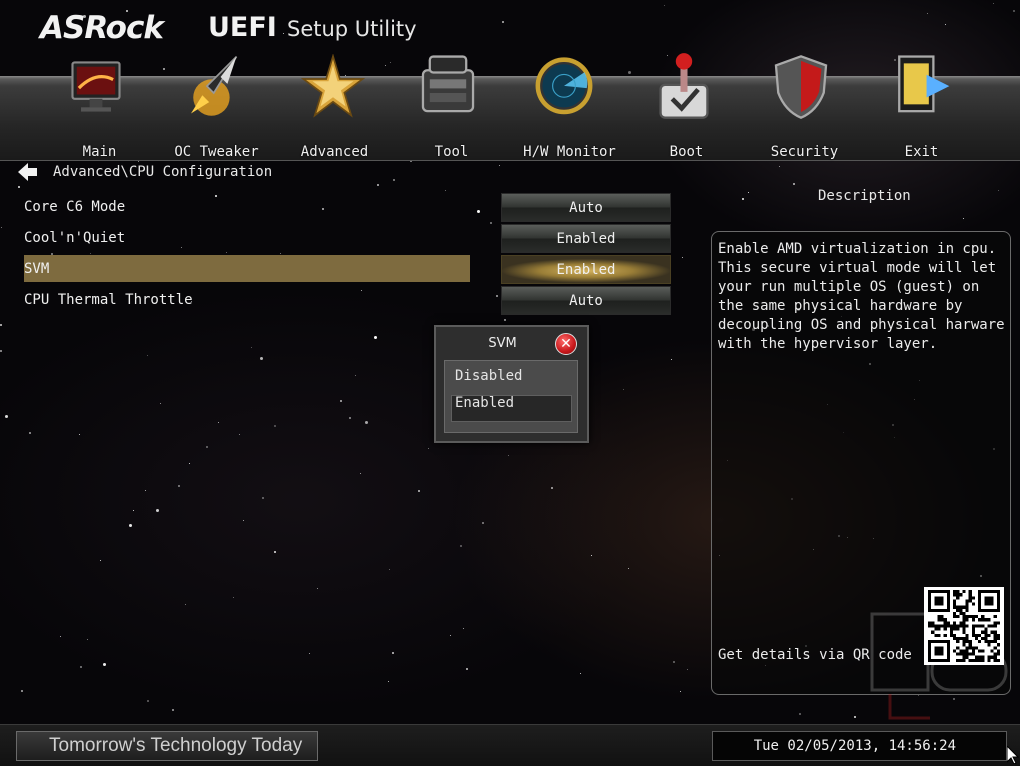 The width and height of the screenshot is (1020, 766). I want to click on exit-door-icon, so click(924, 84).